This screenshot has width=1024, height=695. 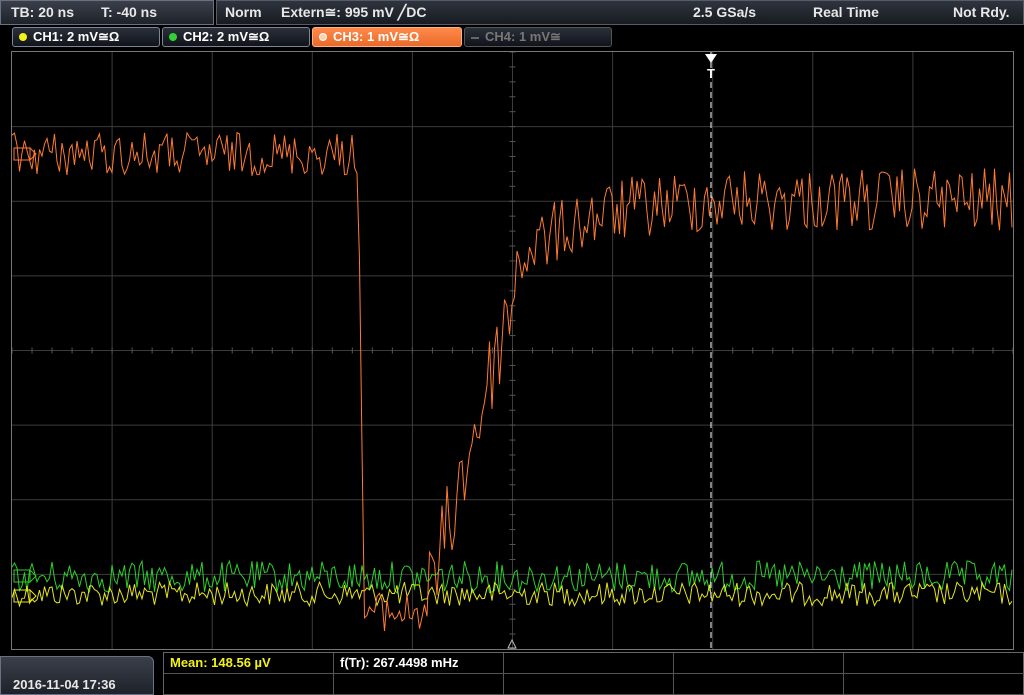 I want to click on trigger-offset-label: T: -40 ns, so click(x=129, y=12).